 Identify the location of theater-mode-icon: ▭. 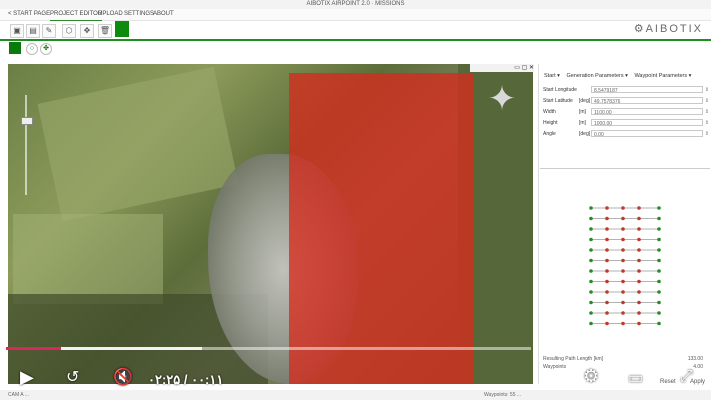
(635, 378).